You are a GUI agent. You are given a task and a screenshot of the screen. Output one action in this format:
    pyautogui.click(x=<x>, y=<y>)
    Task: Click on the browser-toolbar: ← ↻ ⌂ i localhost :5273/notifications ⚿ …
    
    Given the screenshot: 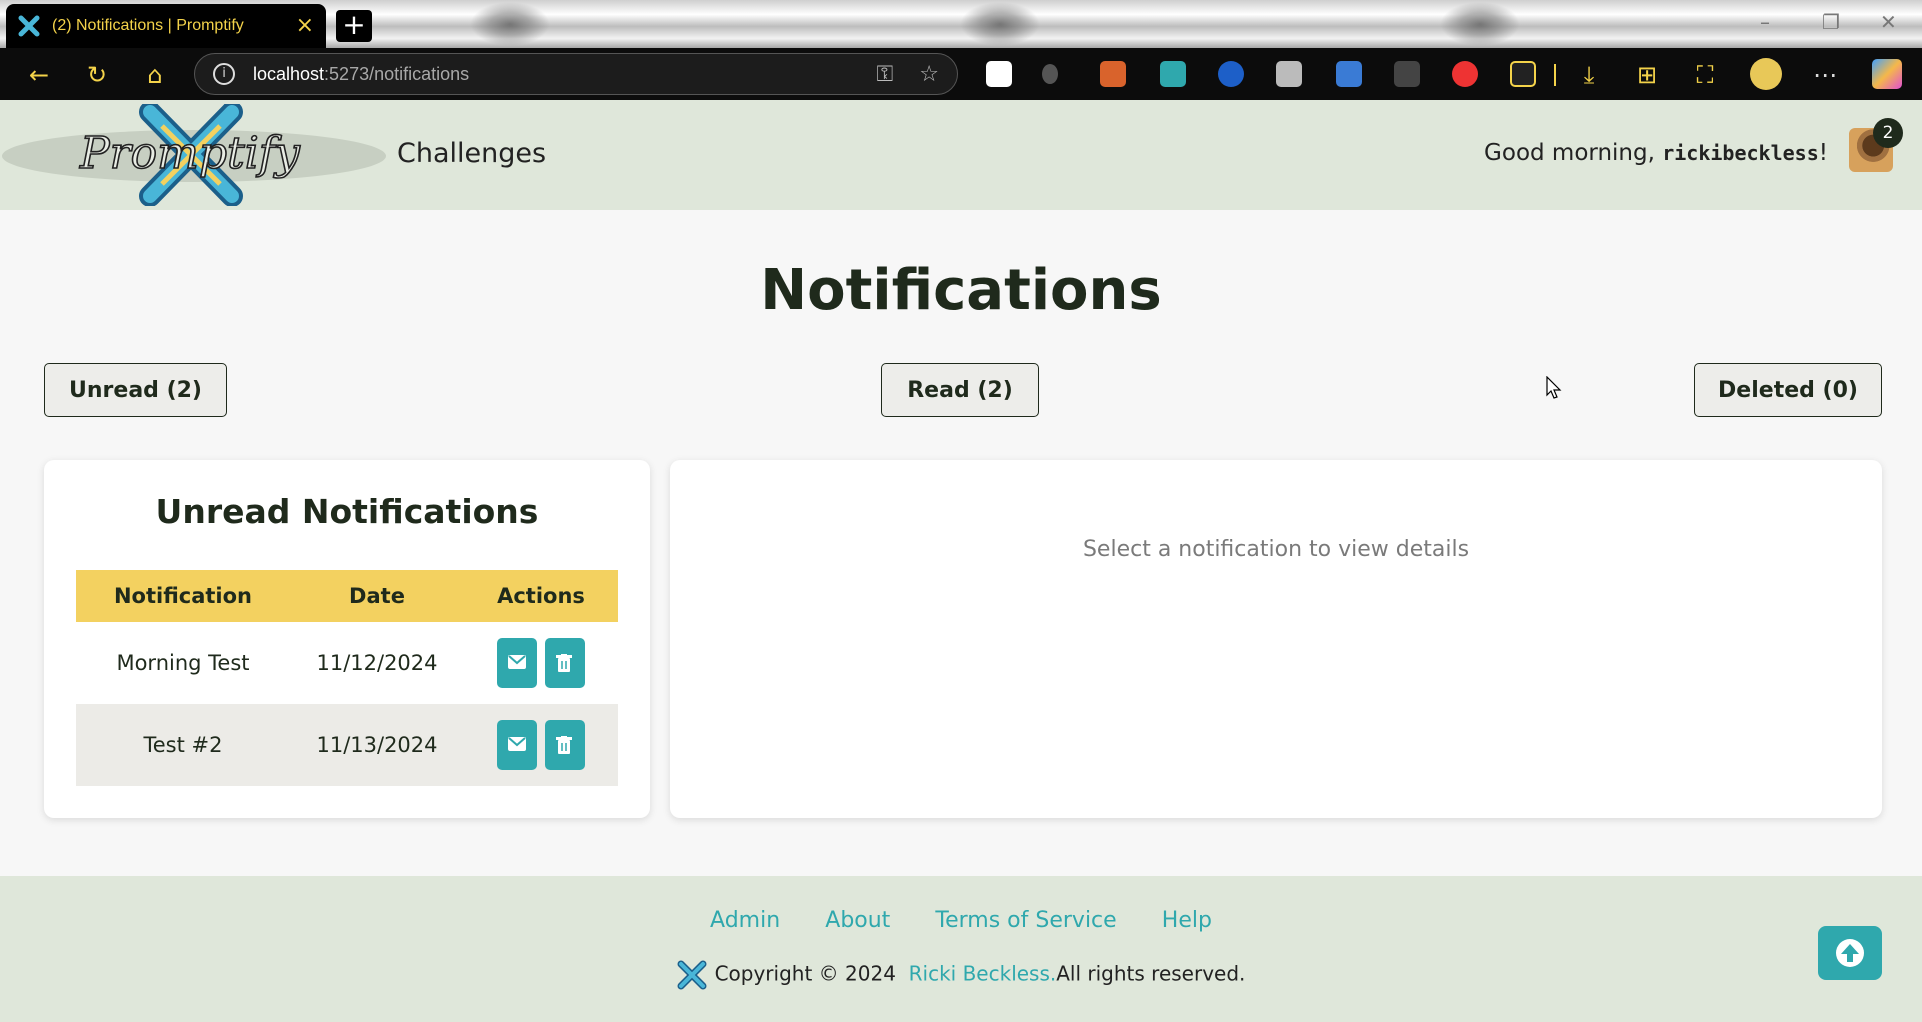 What is the action you would take?
    pyautogui.click(x=961, y=74)
    